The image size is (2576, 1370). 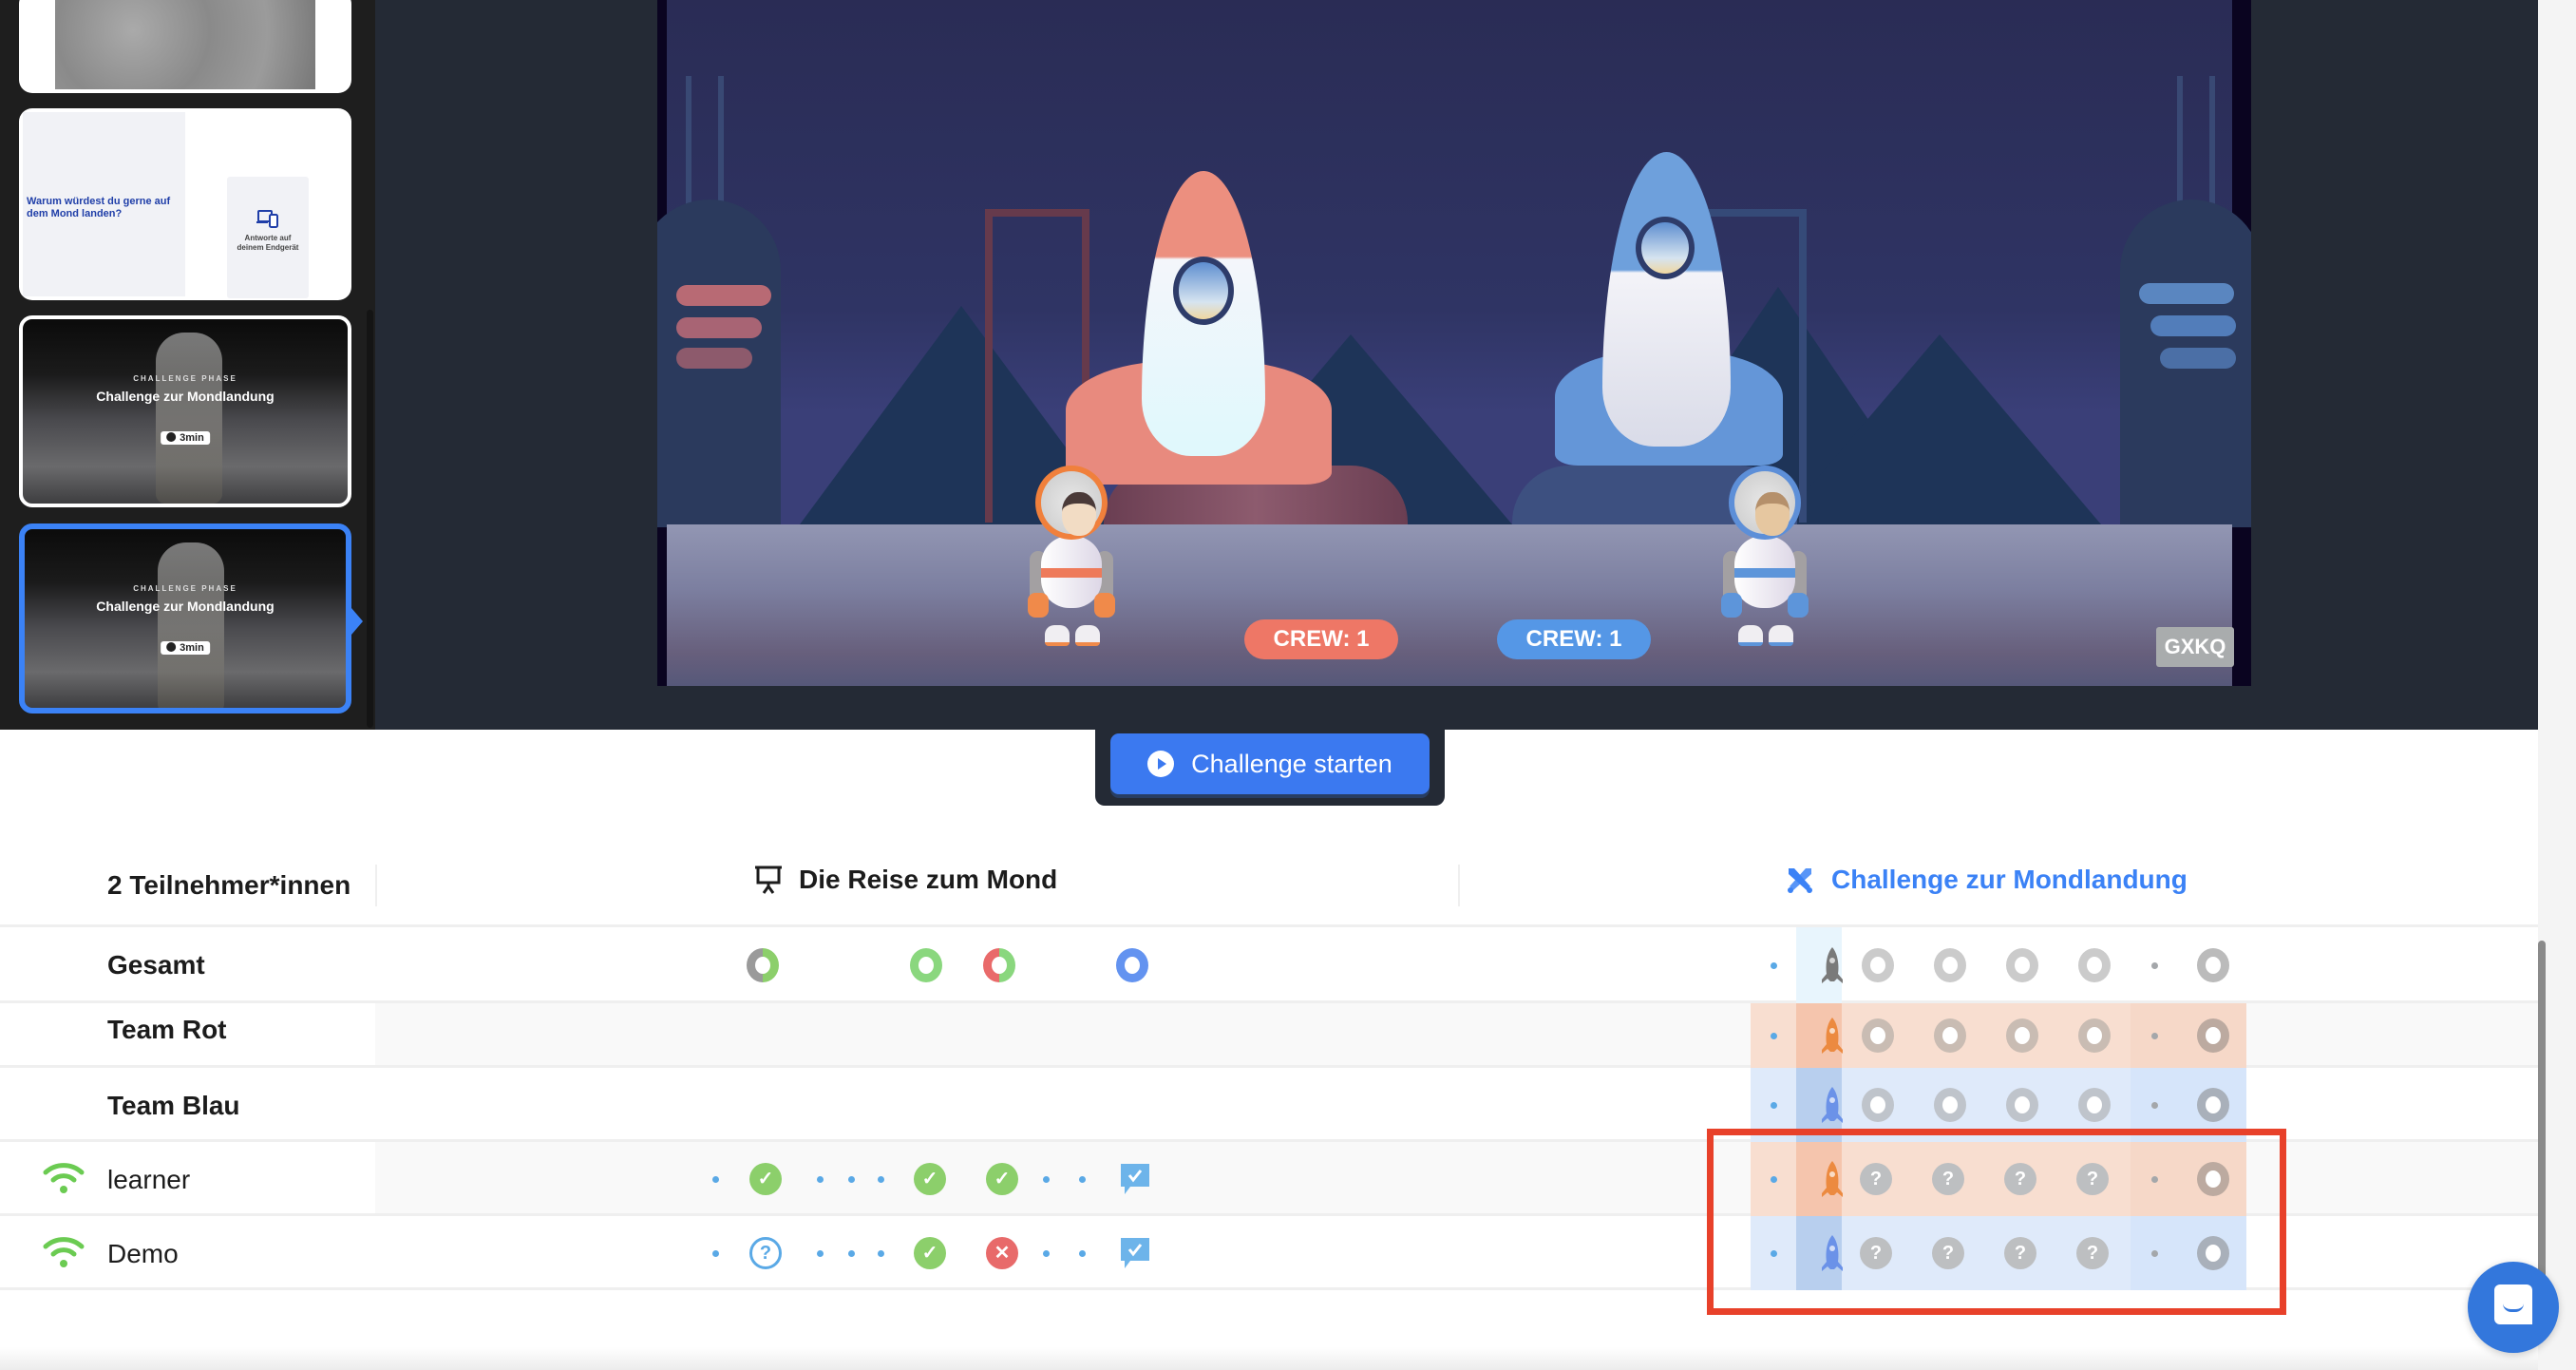 What do you see at coordinates (376, 885) in the screenshot?
I see `column-divider` at bounding box center [376, 885].